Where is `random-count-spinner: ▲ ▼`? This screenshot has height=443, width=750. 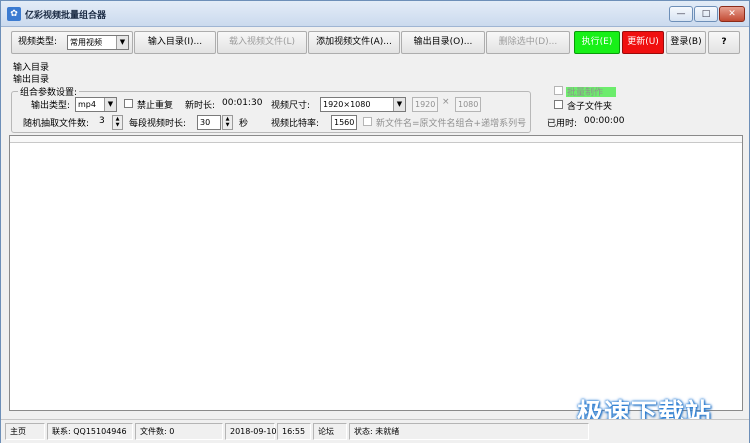 random-count-spinner: ▲ ▼ is located at coordinates (117, 122).